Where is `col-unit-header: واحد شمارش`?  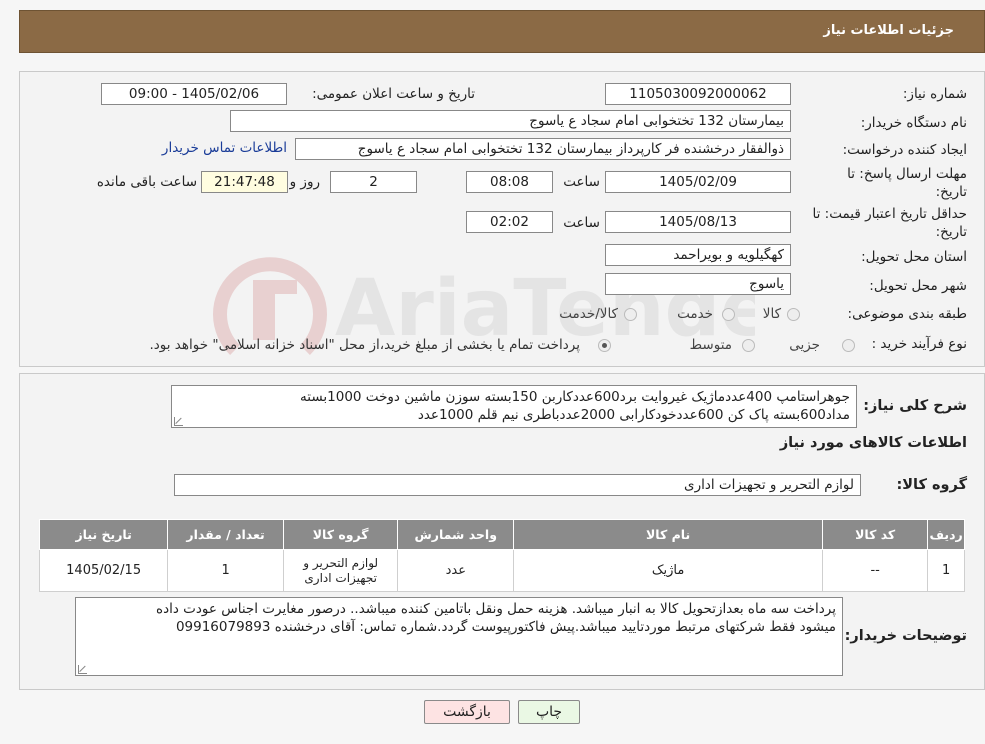 col-unit-header: واحد شمارش is located at coordinates (456, 534).